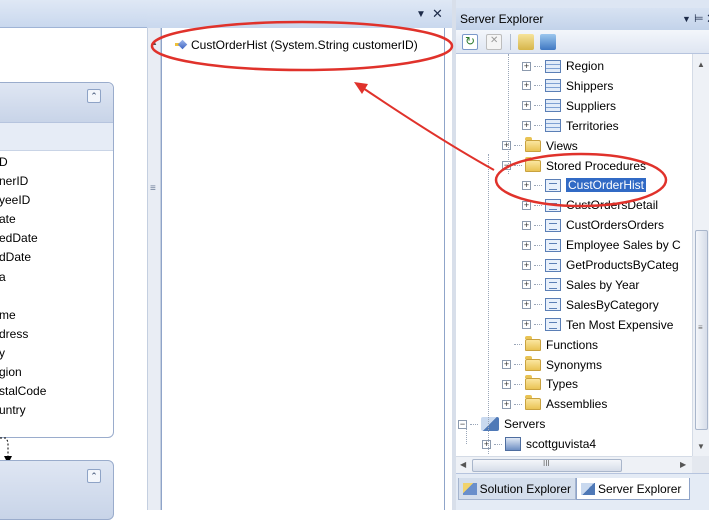 This screenshot has height=520, width=709. I want to click on tree-node-suppliers: + Suppliers, so click(569, 106).